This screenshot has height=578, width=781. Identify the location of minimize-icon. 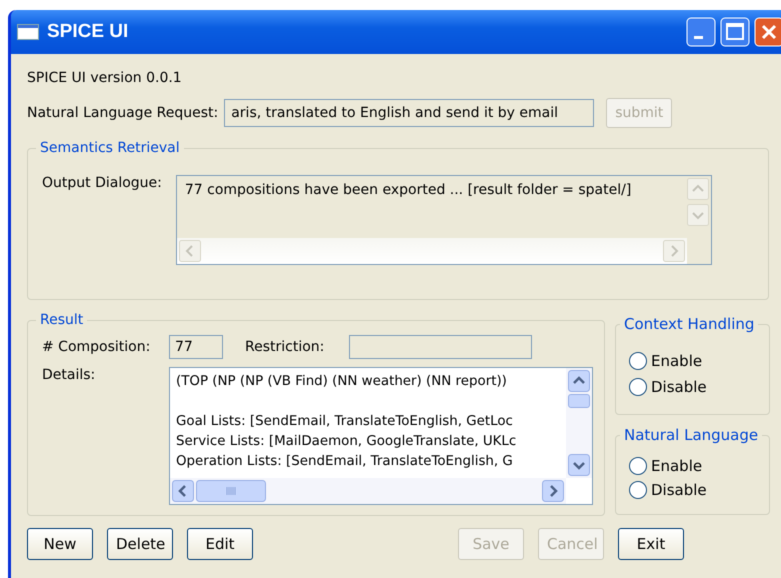
(701, 32).